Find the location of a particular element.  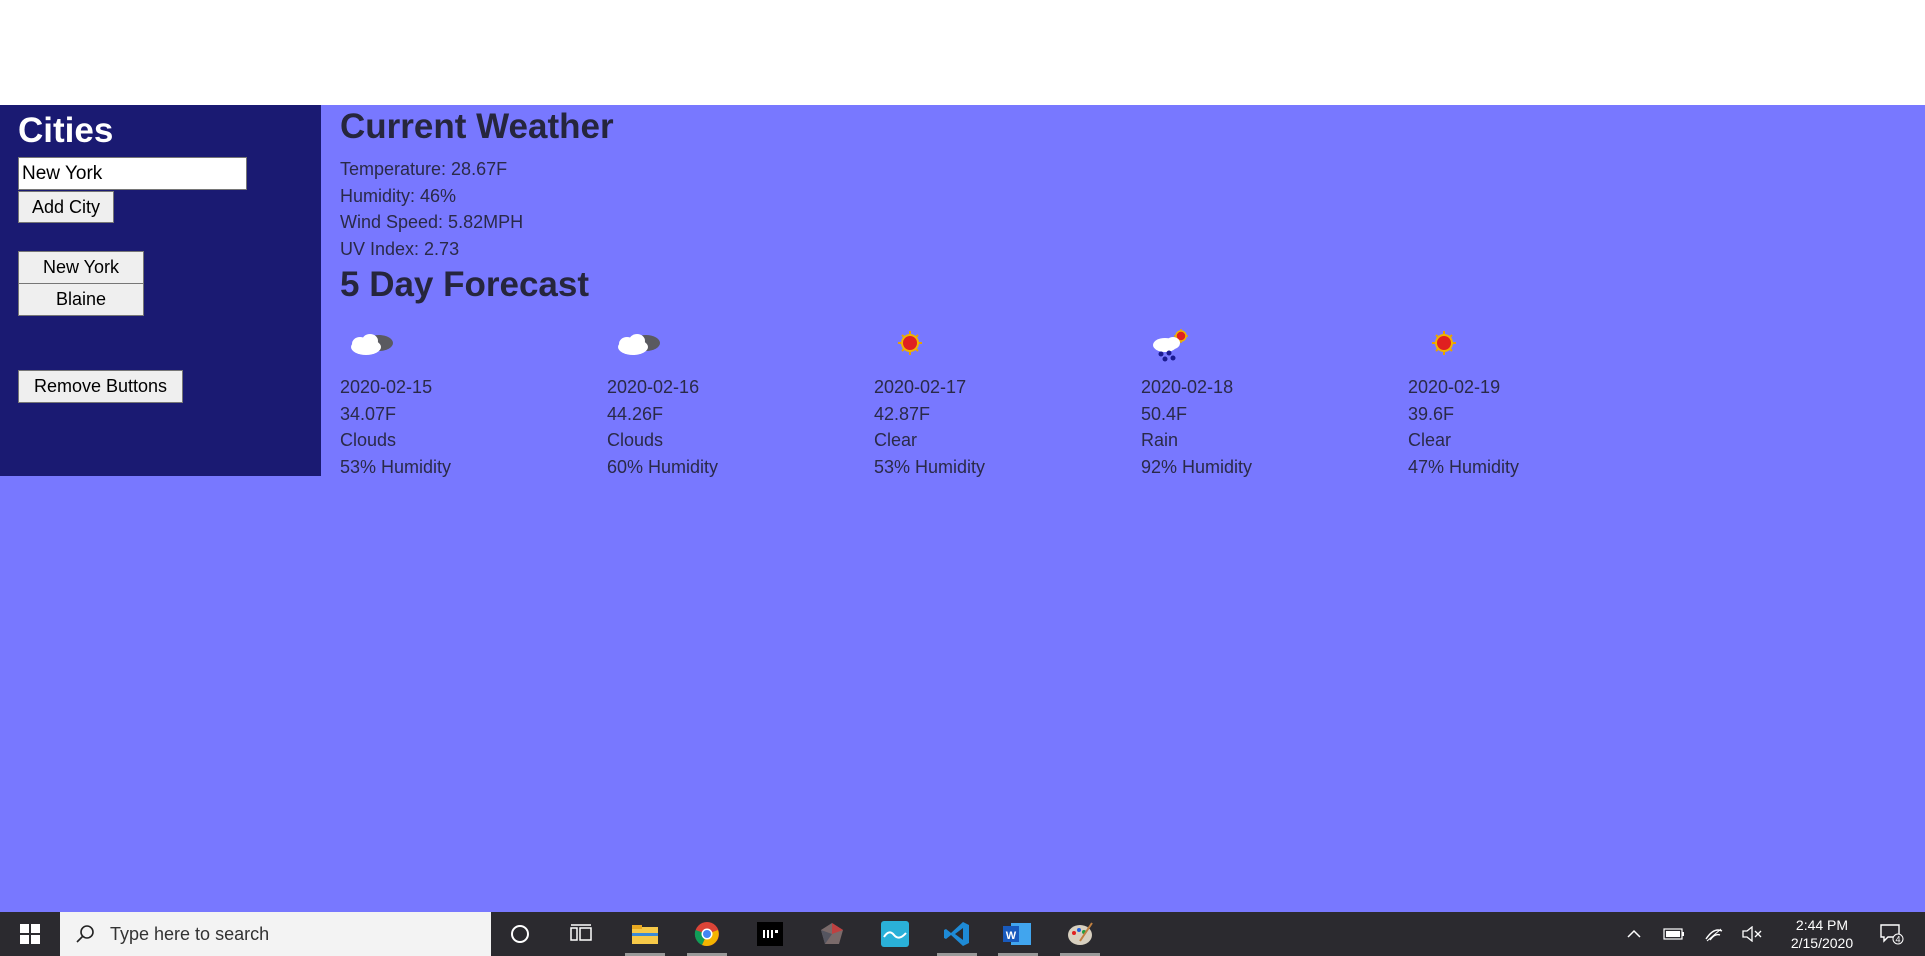

taskbar-clock: 2:44 PM 2/15/2020 is located at coordinates (1822, 934).